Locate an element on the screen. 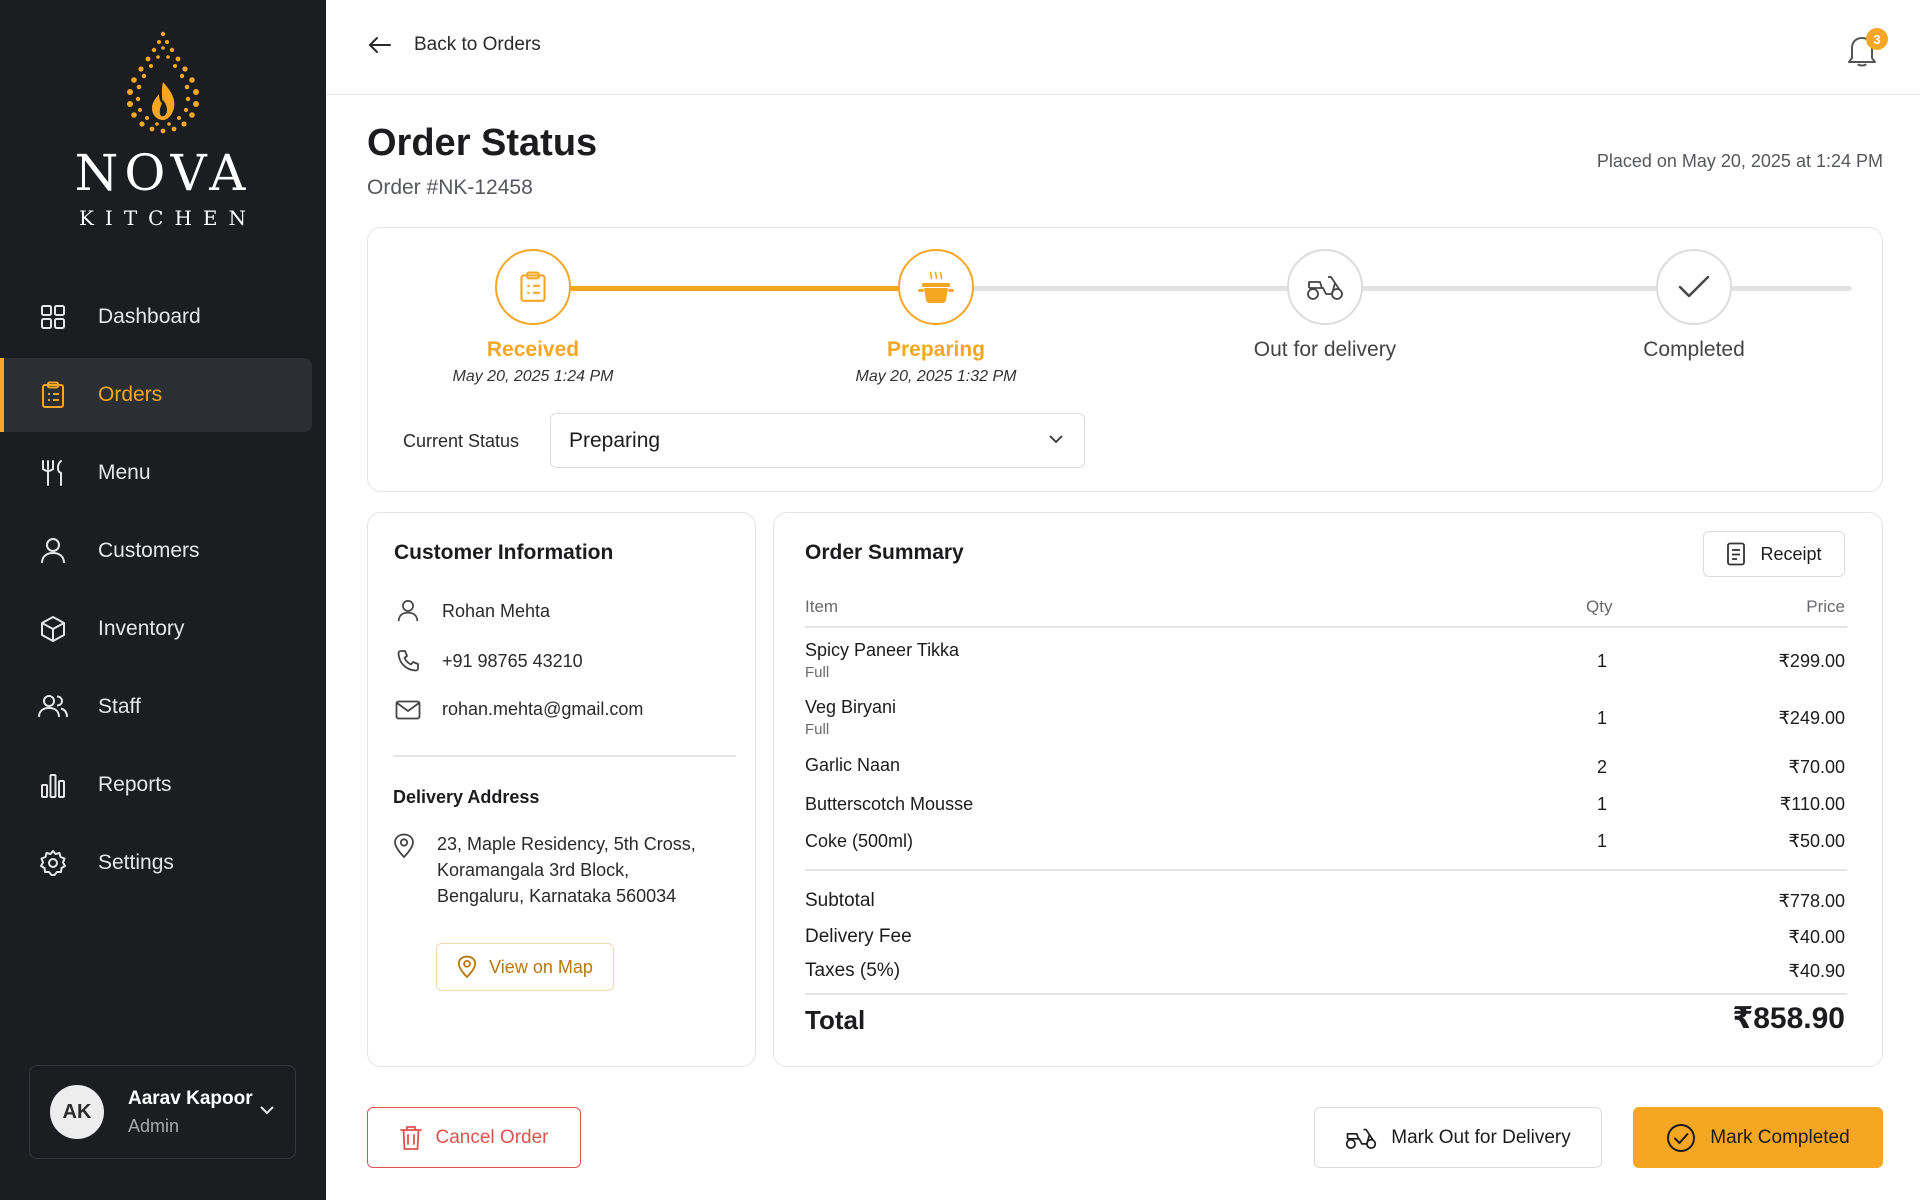 The height and width of the screenshot is (1200, 1920). sidebar-item-label: Dashboard is located at coordinates (149, 316).